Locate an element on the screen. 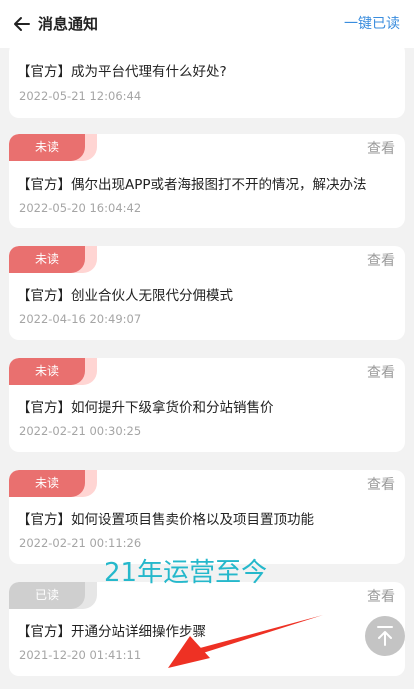  message-time: 2022-02-21 00:30:25 is located at coordinates (80, 431).